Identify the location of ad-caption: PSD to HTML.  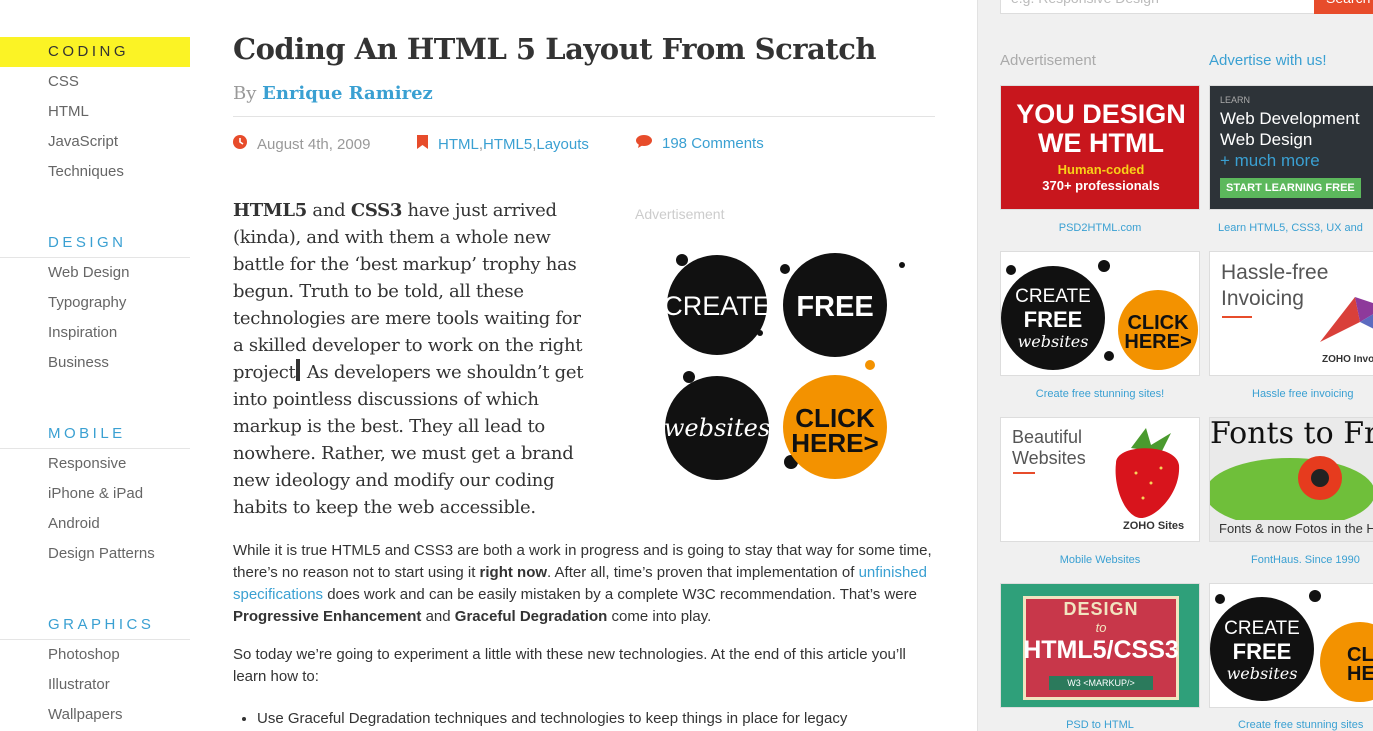
(1100, 725).